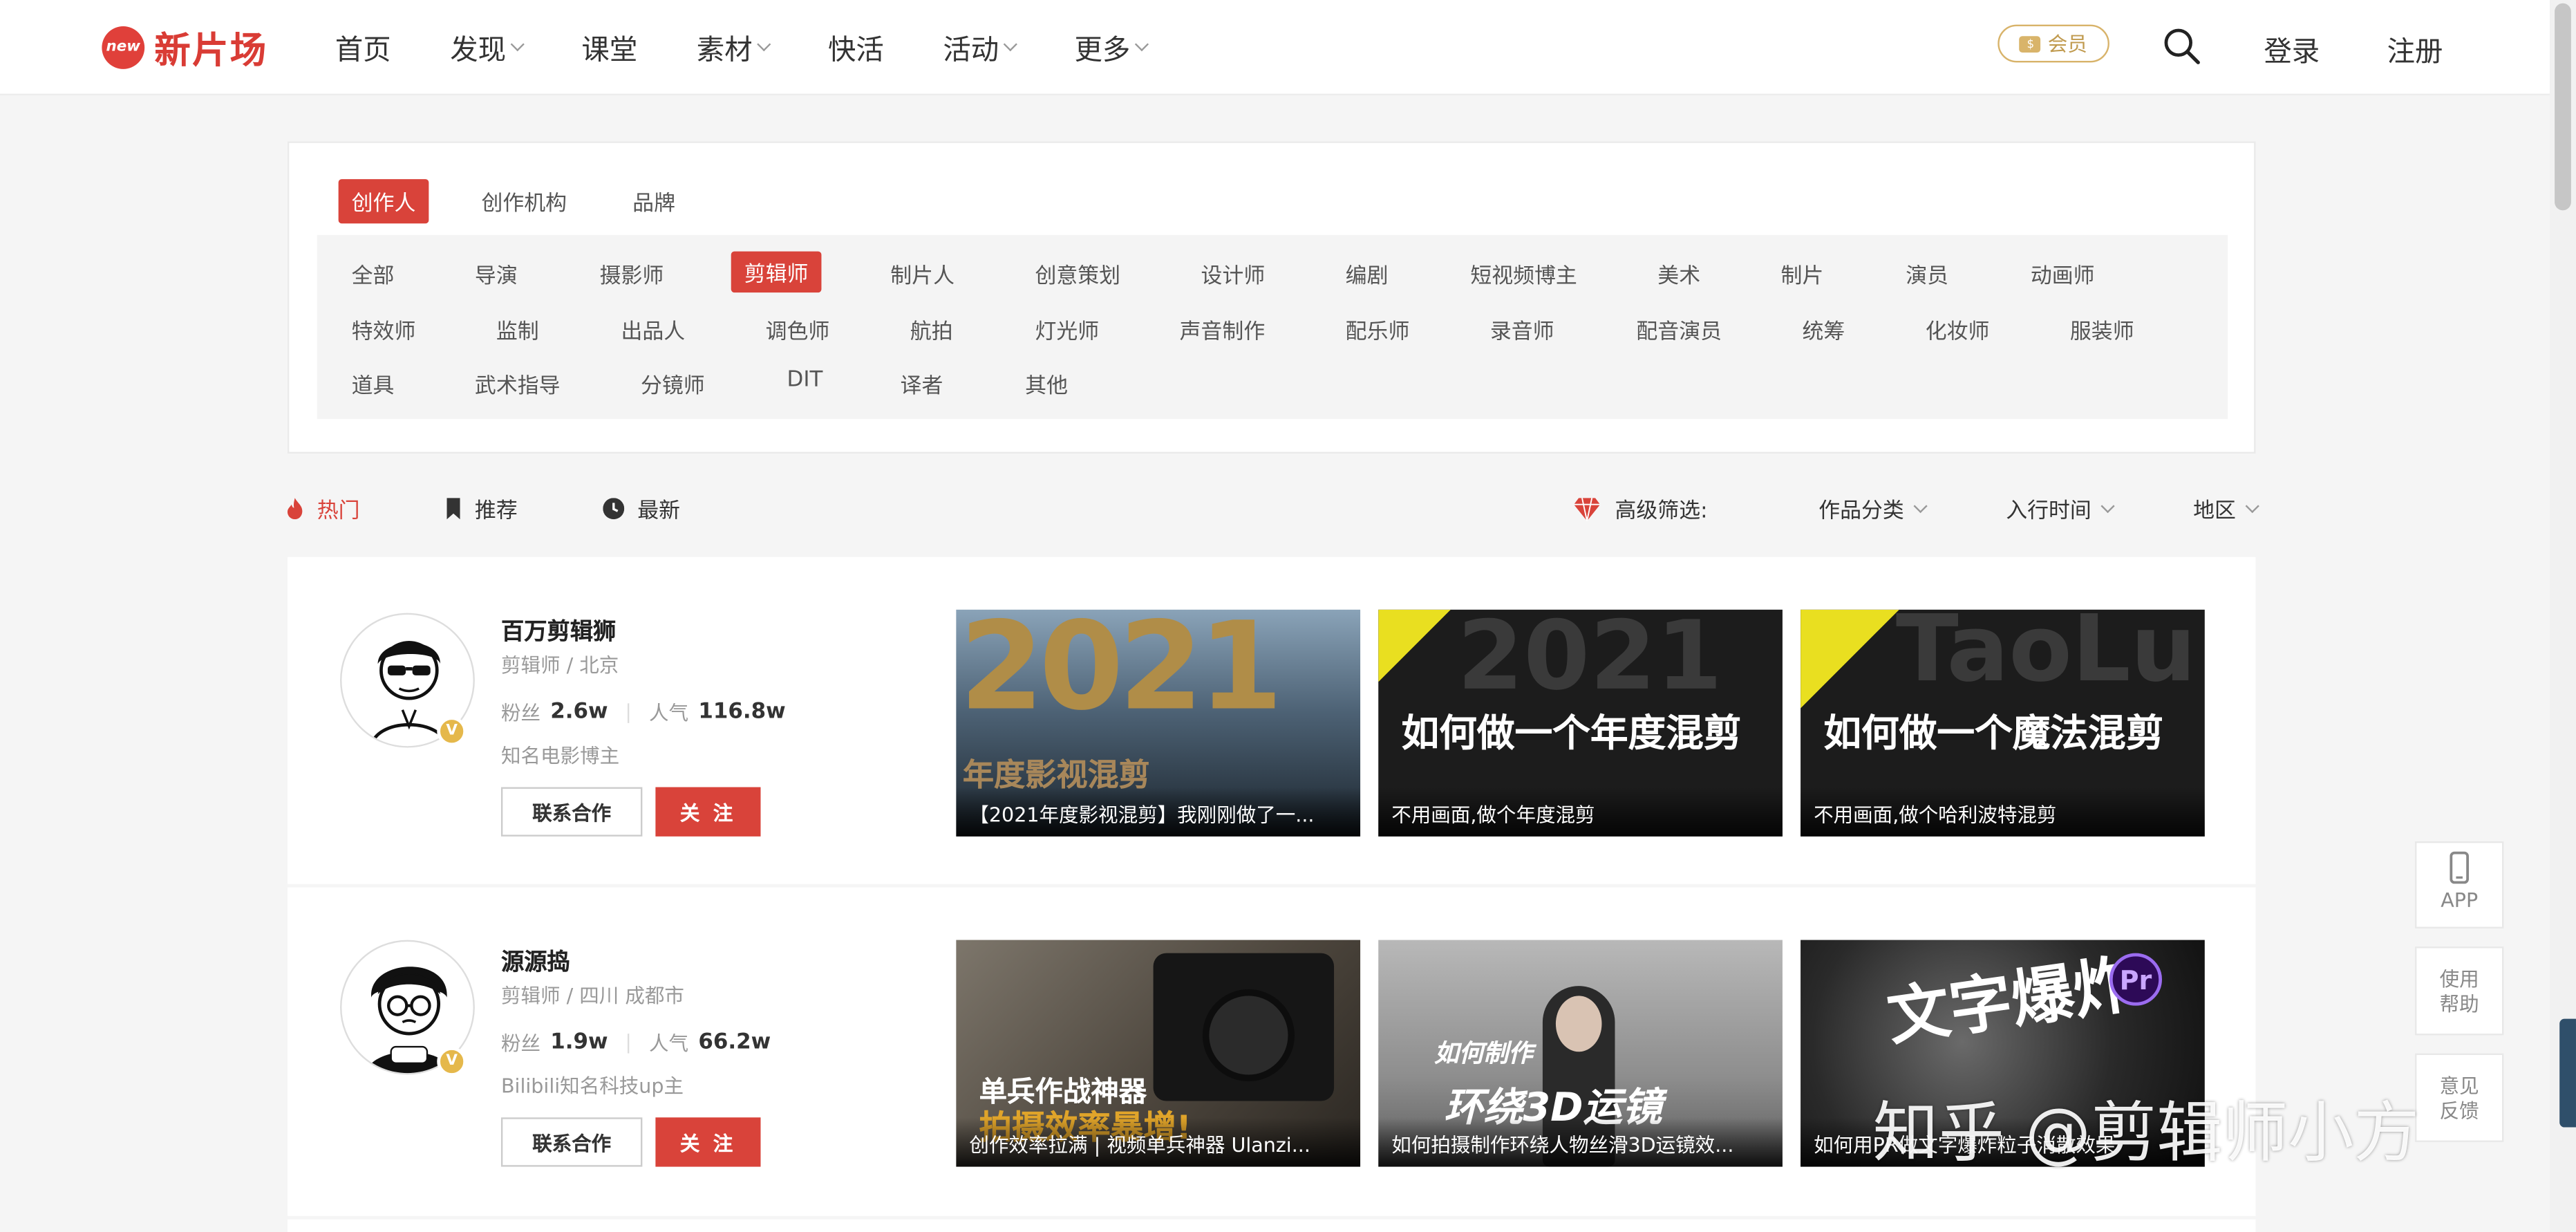 This screenshot has height=1232, width=2576. What do you see at coordinates (776, 272) in the screenshot?
I see `category-item-active: 剪辑师` at bounding box center [776, 272].